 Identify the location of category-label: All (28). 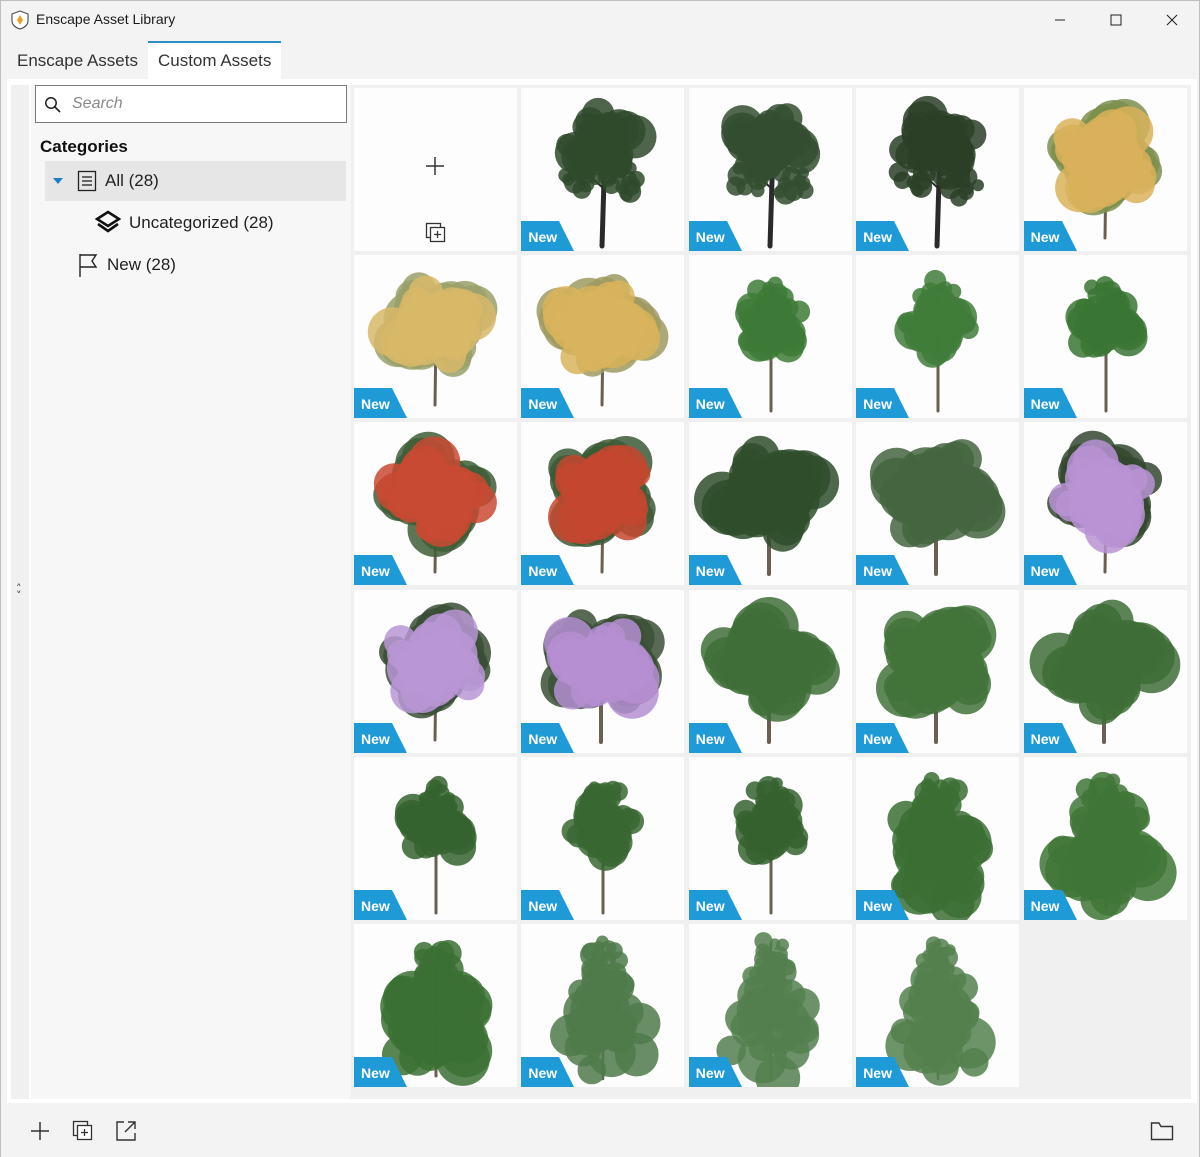
(132, 180).